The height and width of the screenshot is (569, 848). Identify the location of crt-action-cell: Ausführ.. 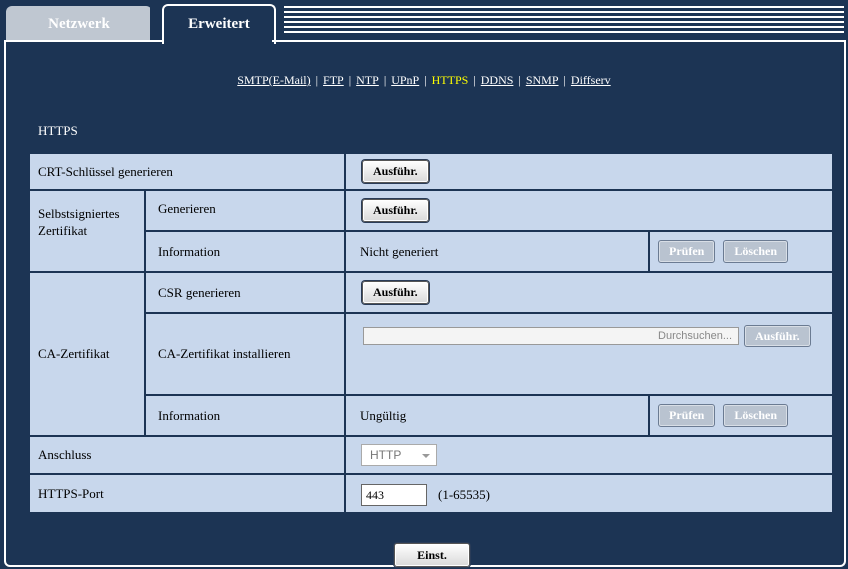
(590, 172).